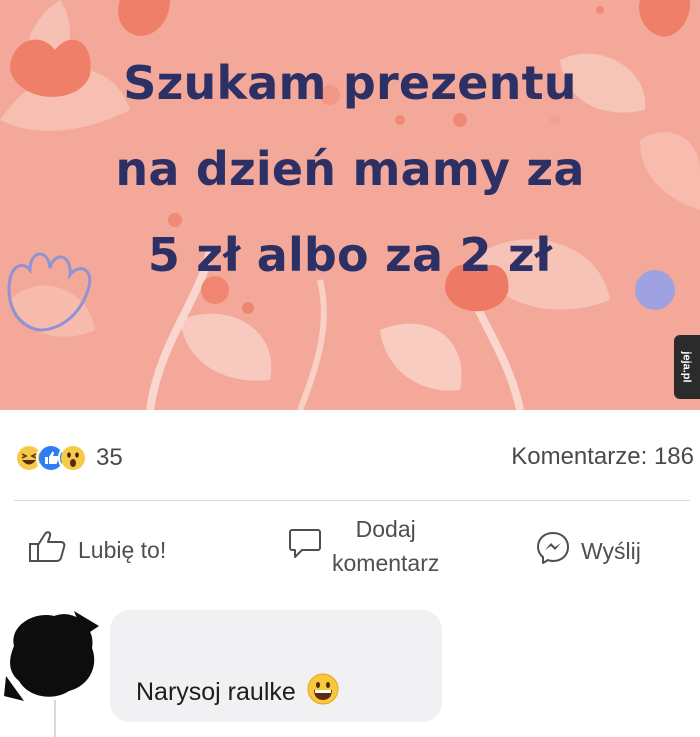 This screenshot has width=700, height=737. What do you see at coordinates (109, 457) in the screenshot?
I see `reaction-count: 35` at bounding box center [109, 457].